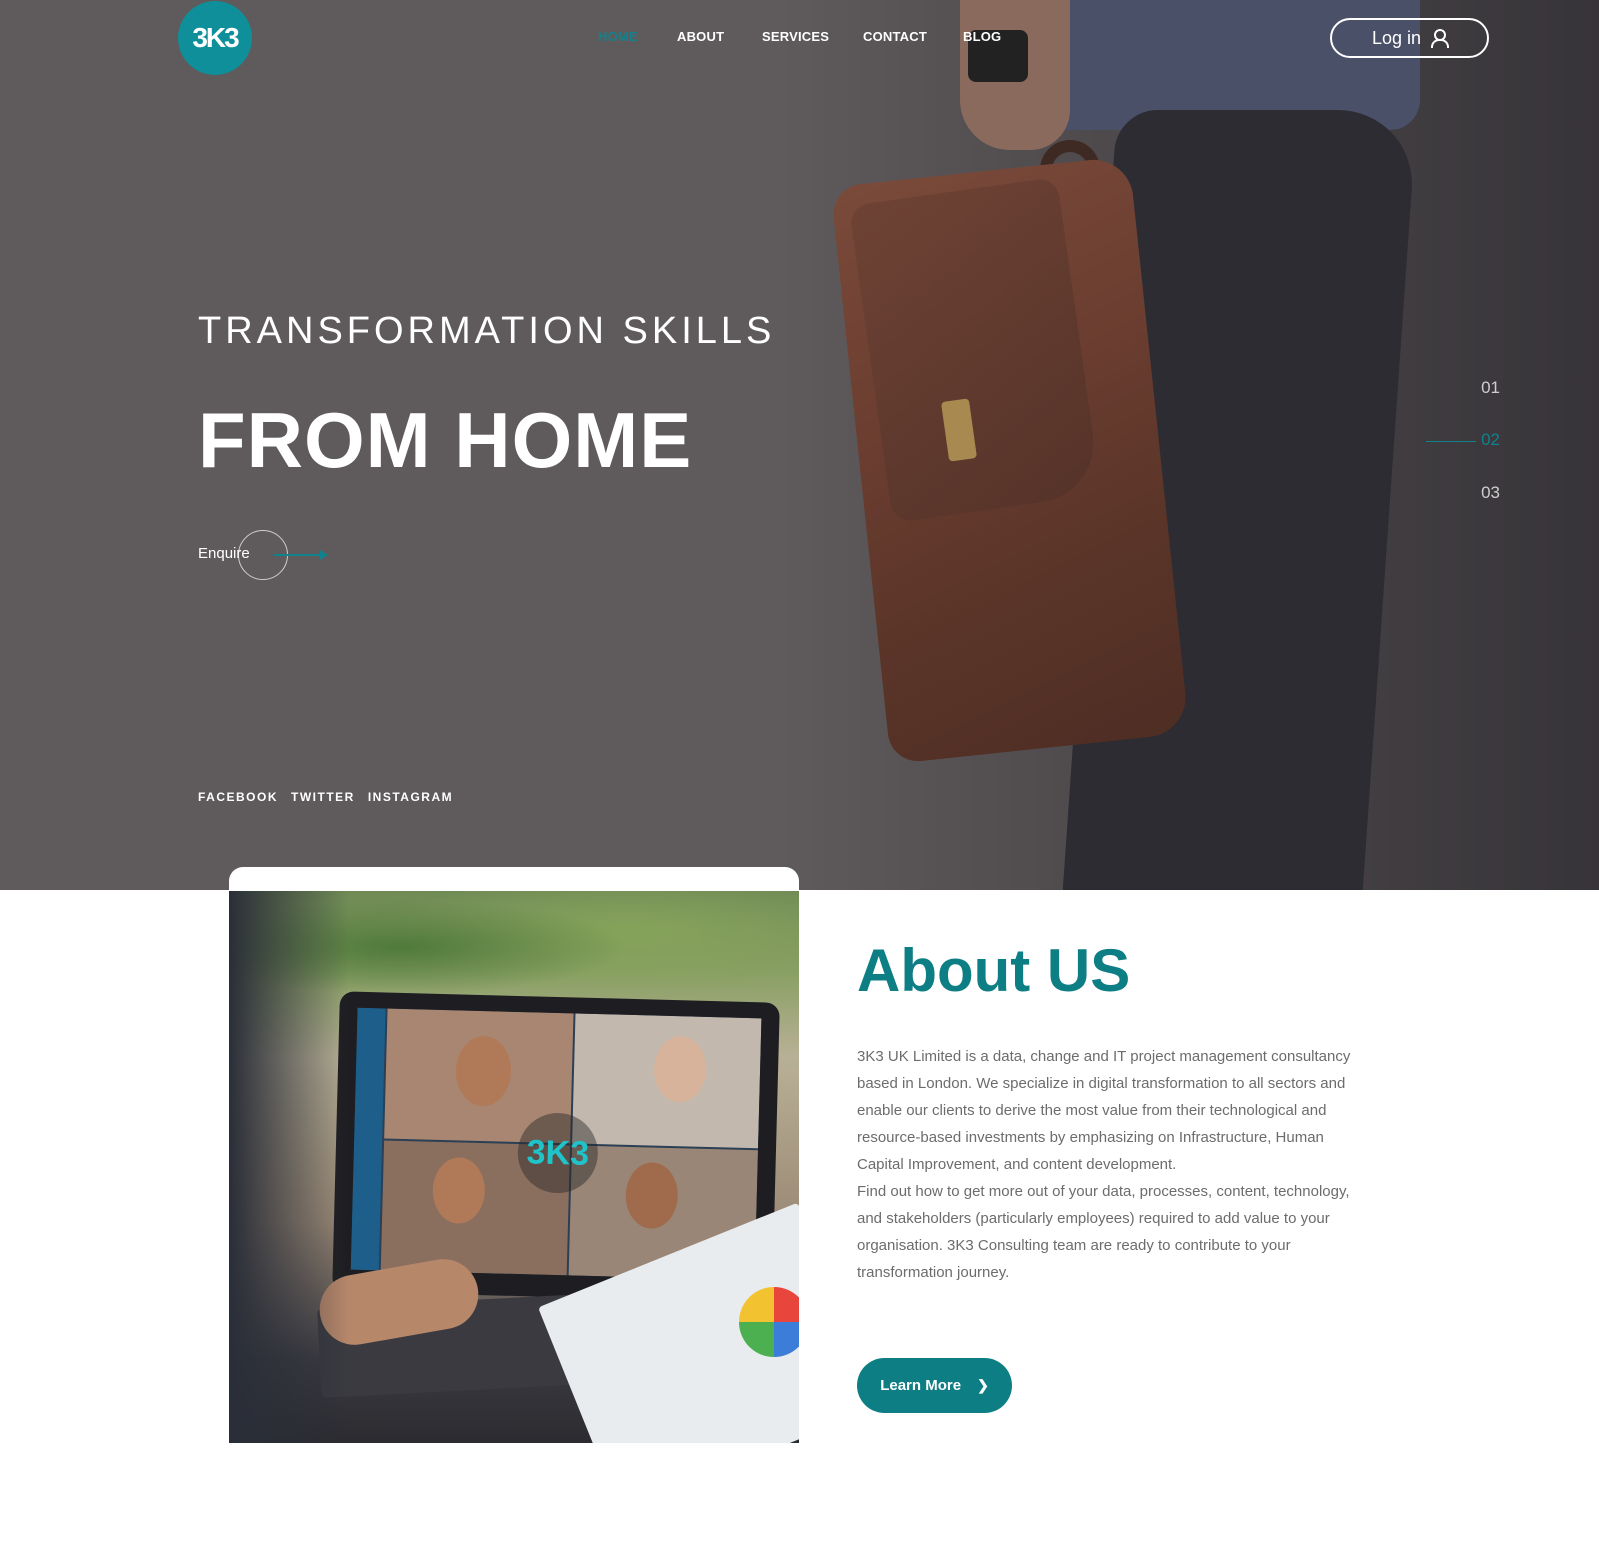 This screenshot has width=1599, height=1541. What do you see at coordinates (895, 36) in the screenshot?
I see `nav-contact: CONTACT` at bounding box center [895, 36].